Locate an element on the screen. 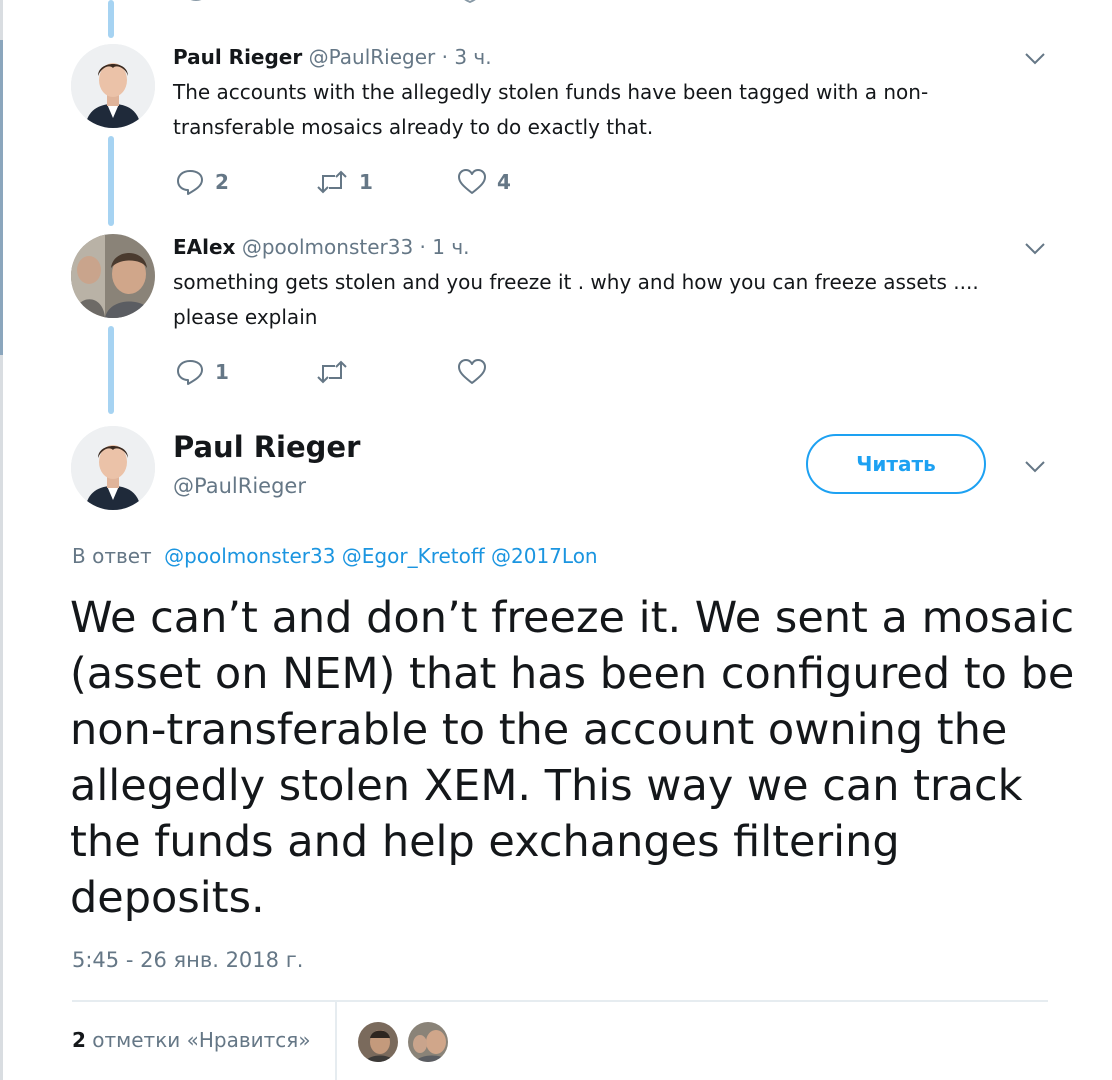 The image size is (1112, 1080). like-button: 4 is located at coordinates (484, 182).